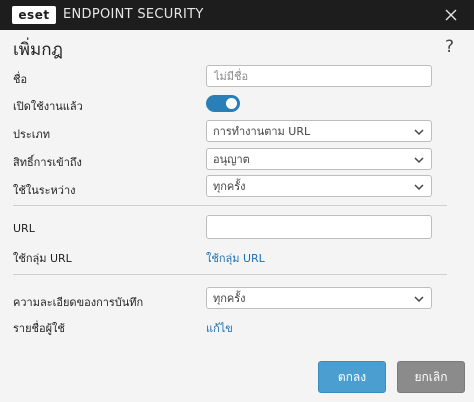 This screenshot has width=474, height=402. What do you see at coordinates (39, 328) in the screenshot?
I see `user-list-label: รายชื่อผู้ใช้` at bounding box center [39, 328].